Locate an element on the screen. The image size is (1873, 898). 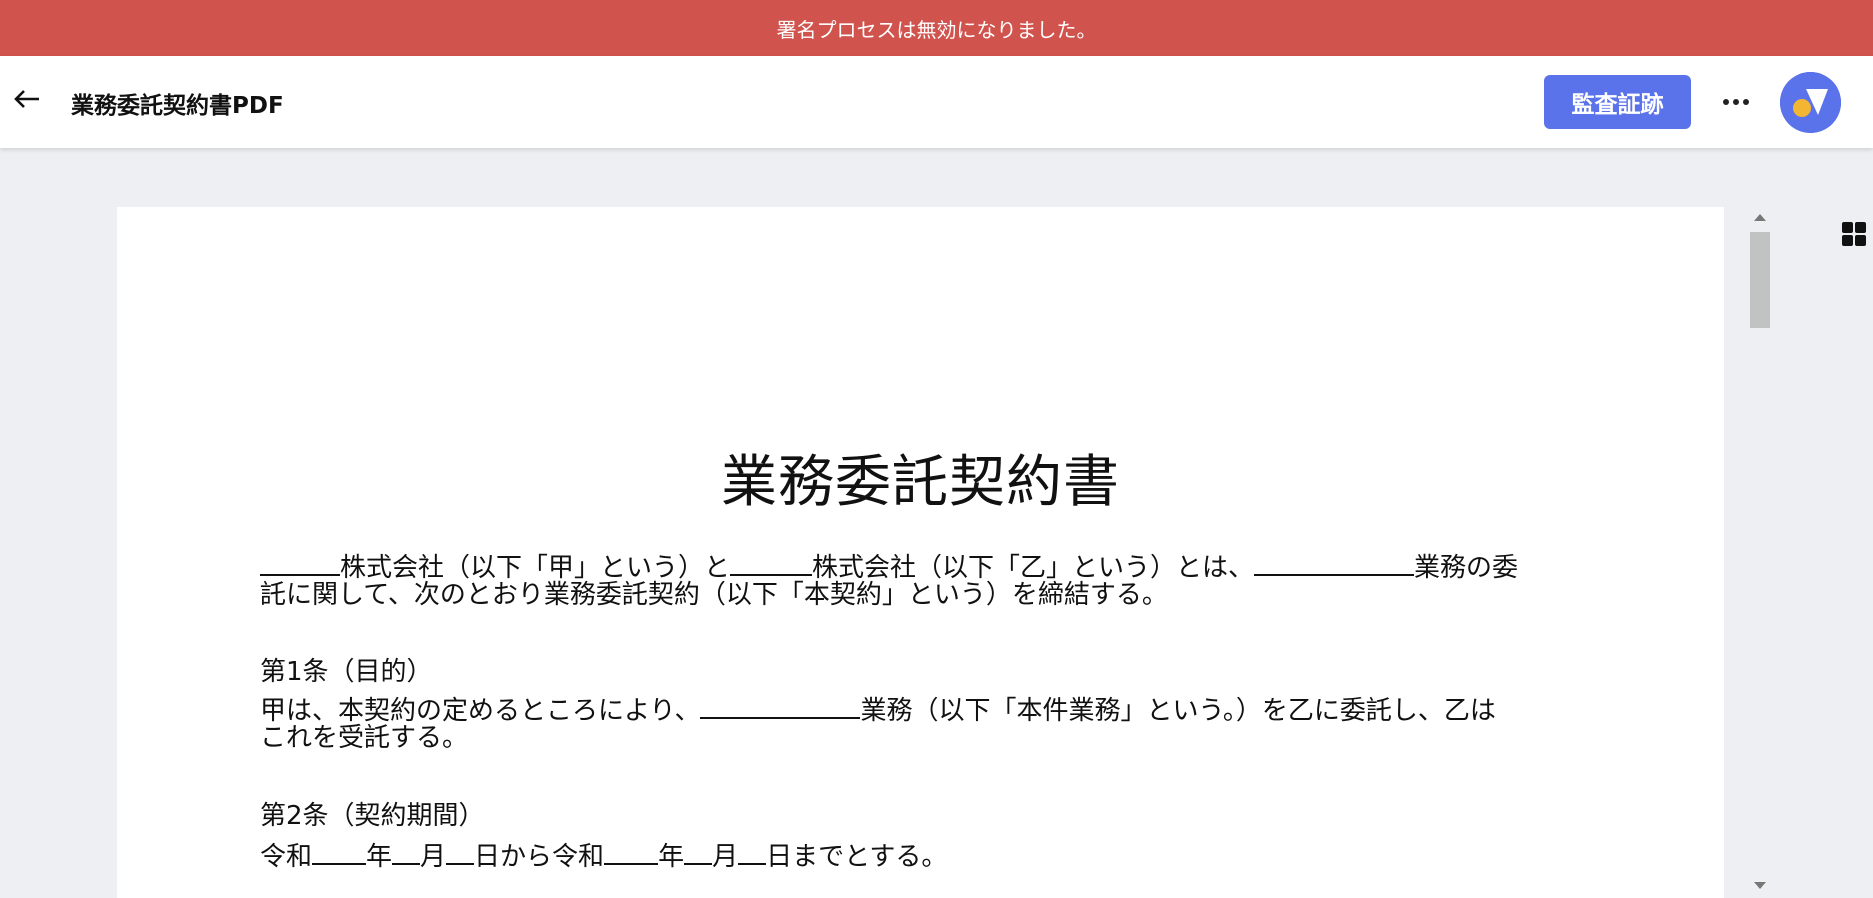
grid-view-button is located at coordinates (1854, 234).